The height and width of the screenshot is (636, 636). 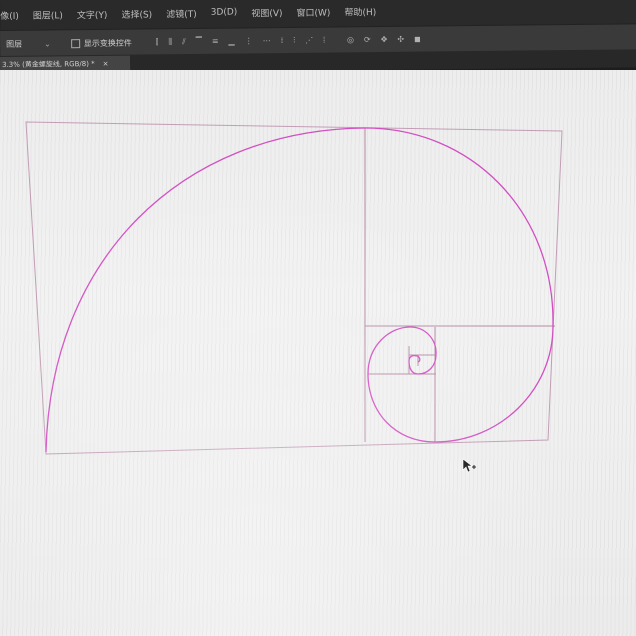 I want to click on align-left-icon: ⫿, so click(x=157, y=42).